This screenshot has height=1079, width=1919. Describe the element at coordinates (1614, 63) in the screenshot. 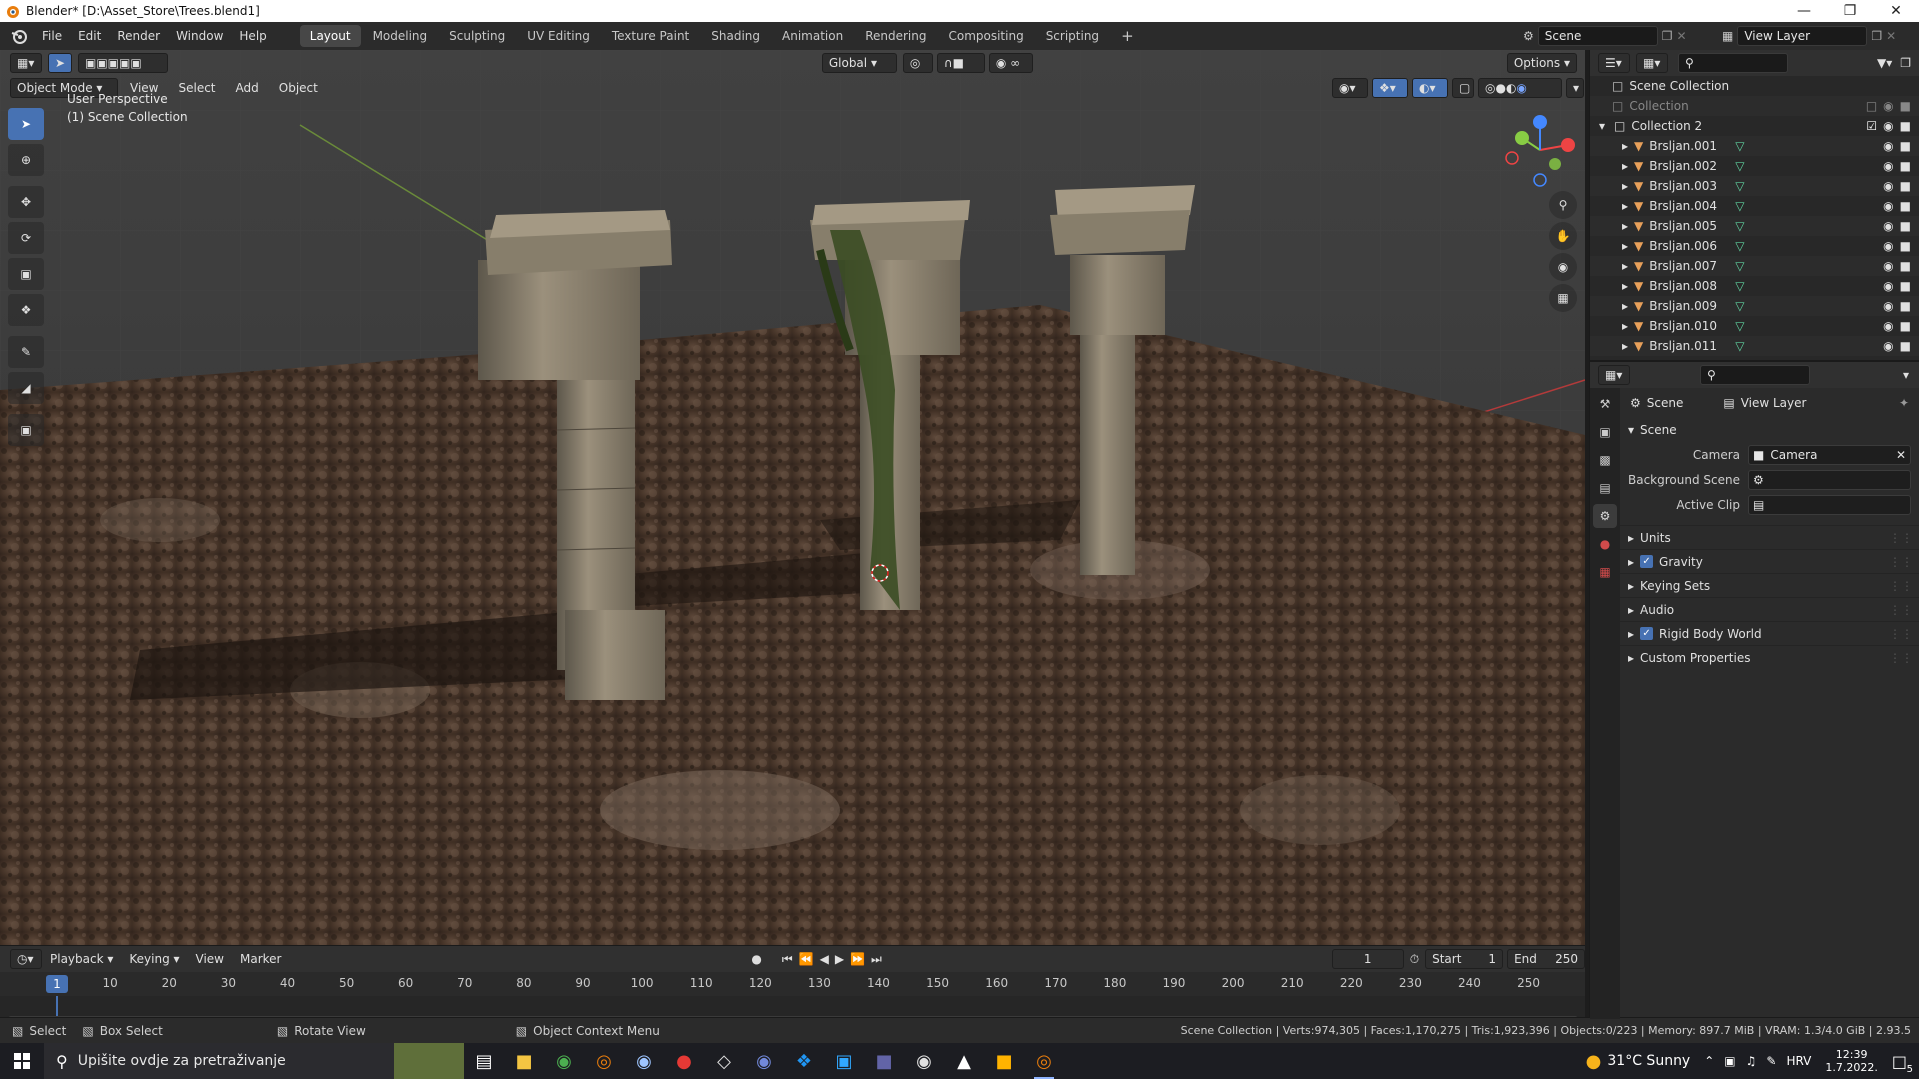

I see `outliner-editor-type: ☰▾` at that location.